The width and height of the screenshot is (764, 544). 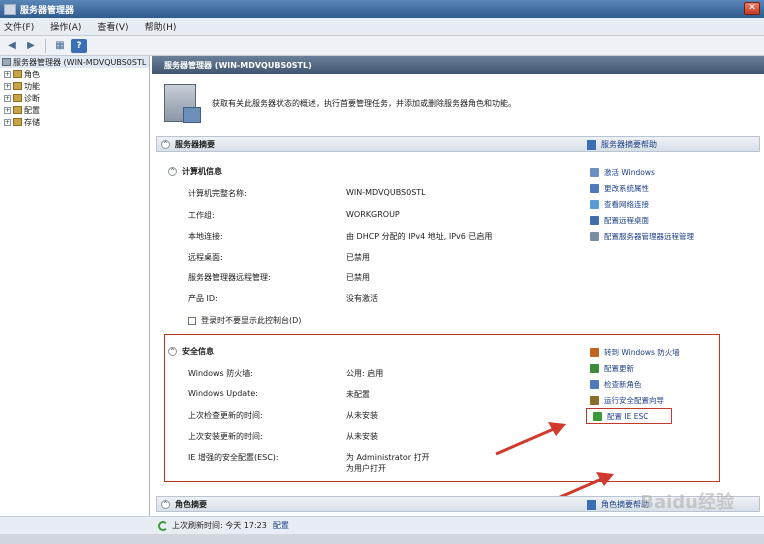 I want to click on forward-arrow-icon: ▶, so click(x=31, y=46).